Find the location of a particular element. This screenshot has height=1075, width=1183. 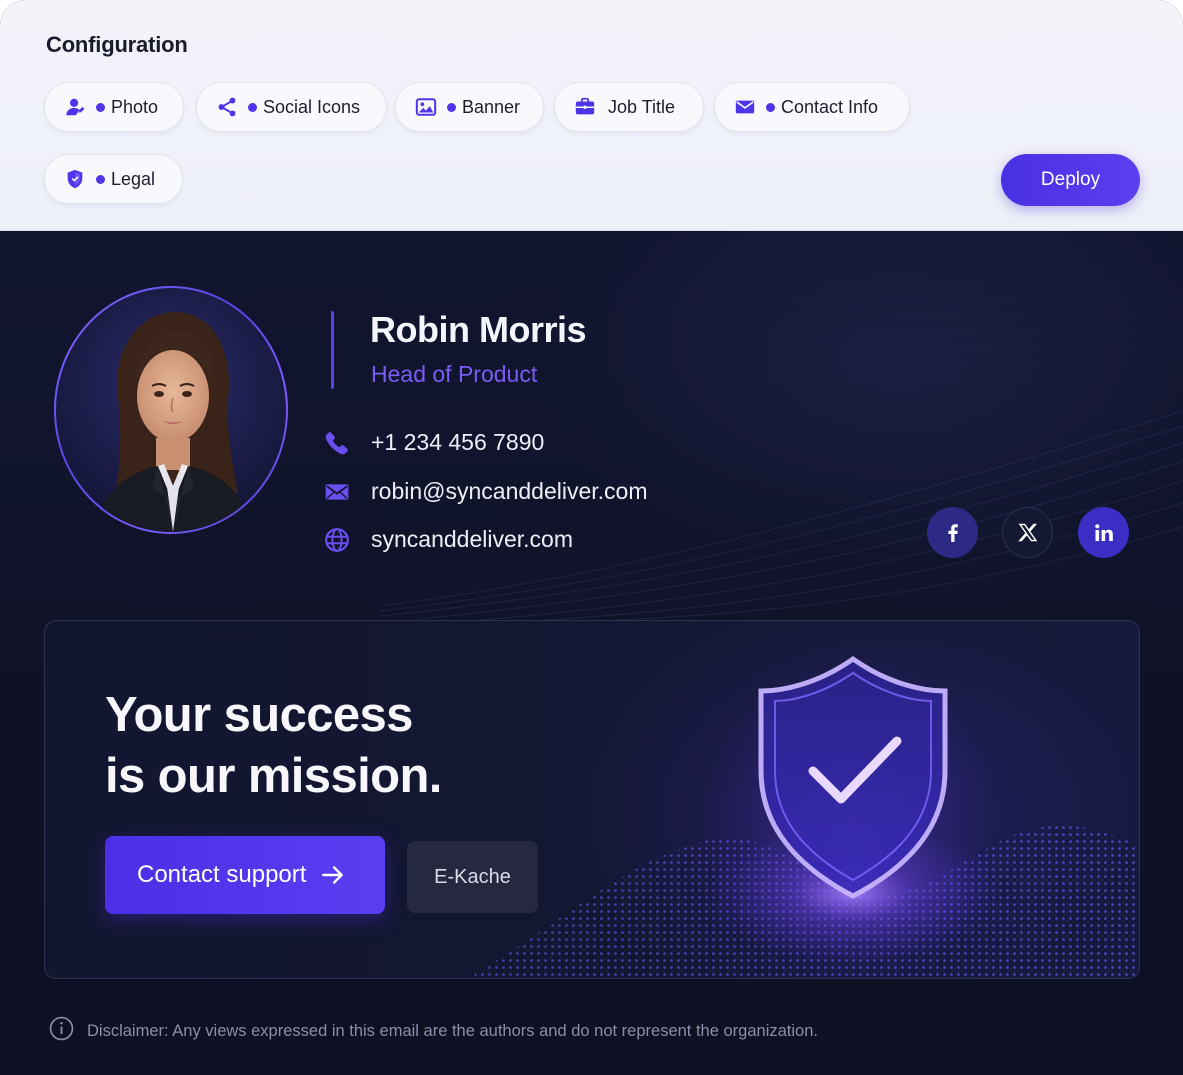

facebook-button is located at coordinates (952, 532).